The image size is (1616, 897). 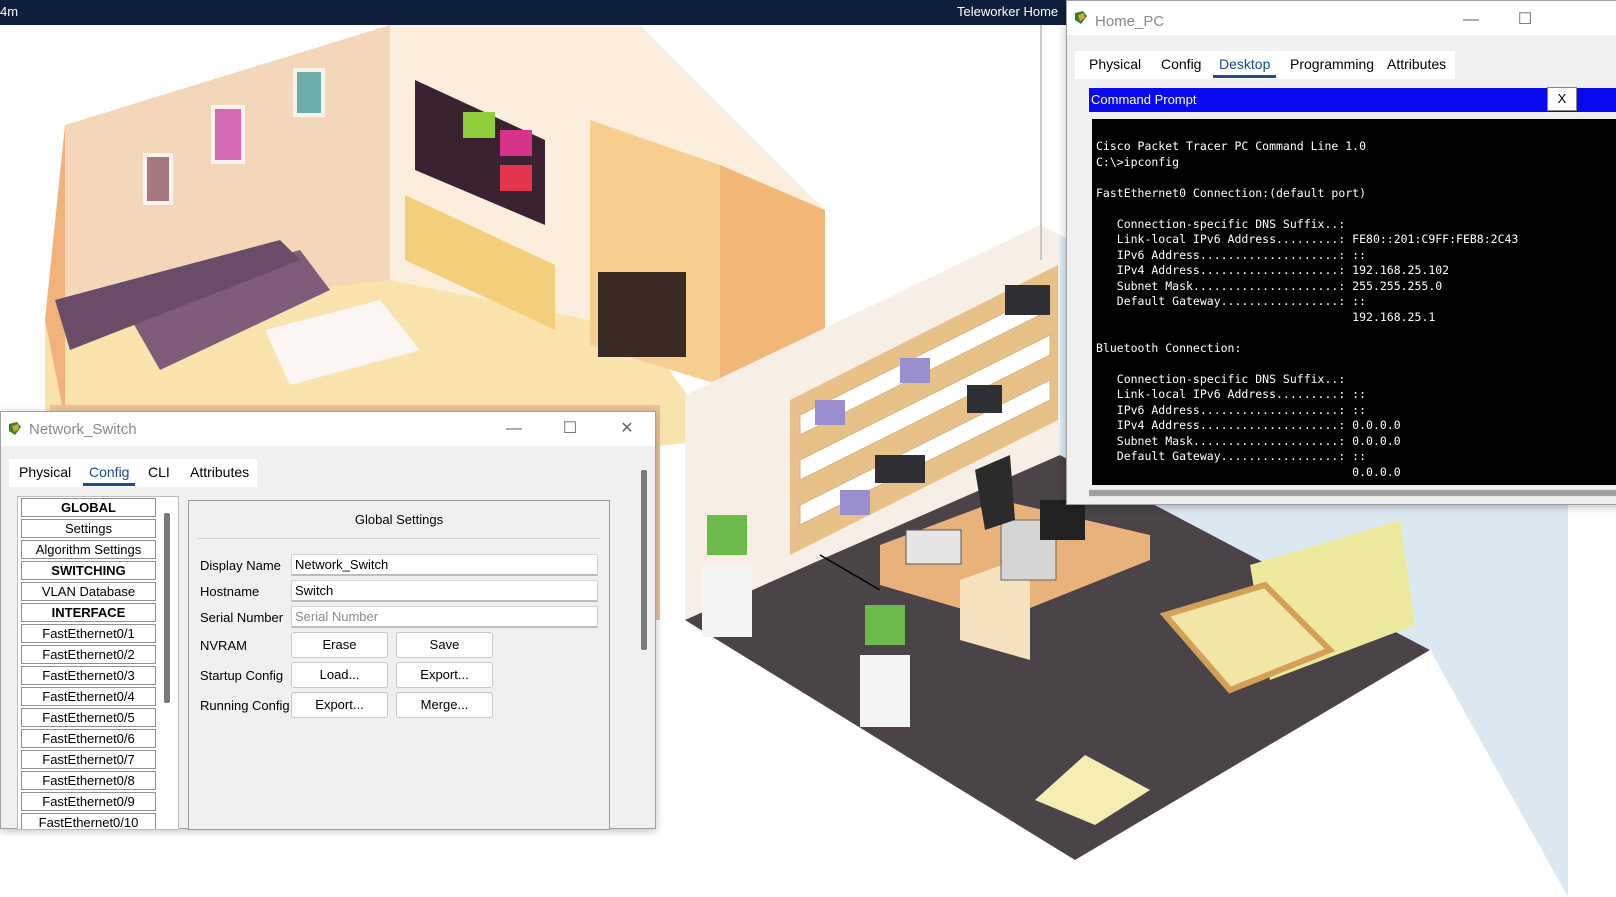 What do you see at coordinates (339, 645) in the screenshot?
I see `nvram-erase-button: Erase` at bounding box center [339, 645].